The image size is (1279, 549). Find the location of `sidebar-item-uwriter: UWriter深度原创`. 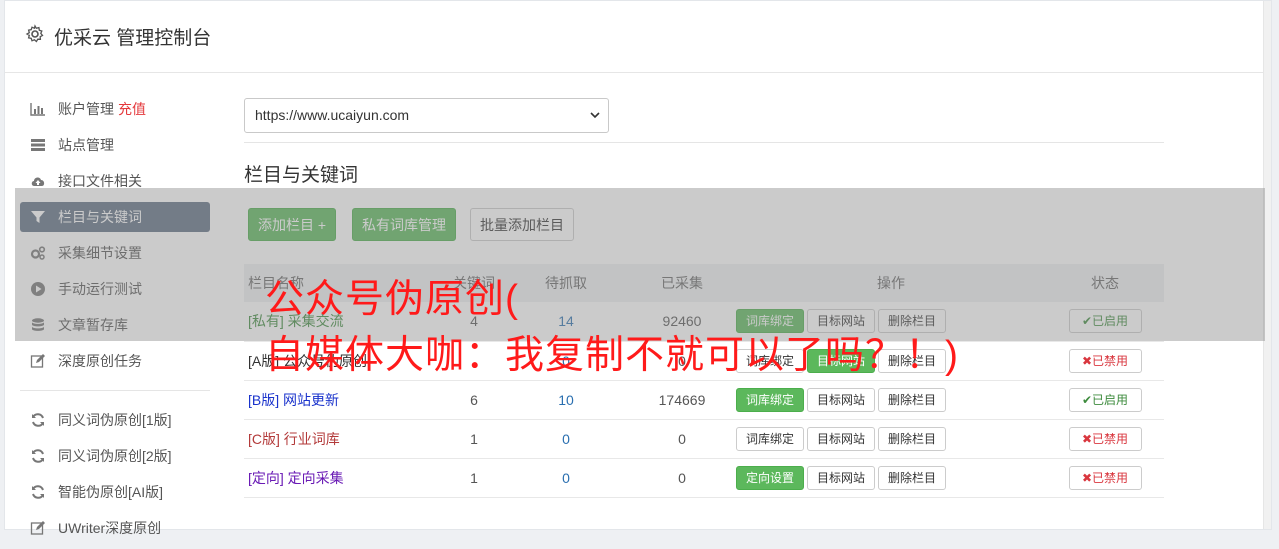

sidebar-item-uwriter: UWriter深度原创 is located at coordinates (115, 528).